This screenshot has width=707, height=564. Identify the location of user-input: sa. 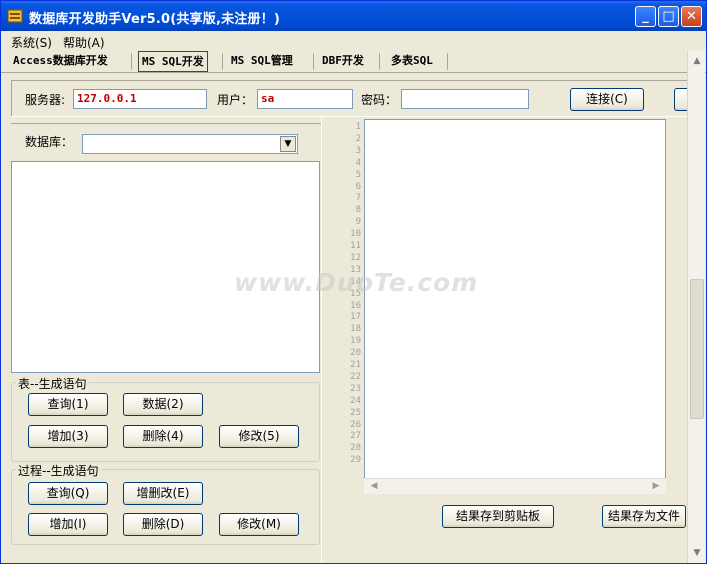
(305, 99).